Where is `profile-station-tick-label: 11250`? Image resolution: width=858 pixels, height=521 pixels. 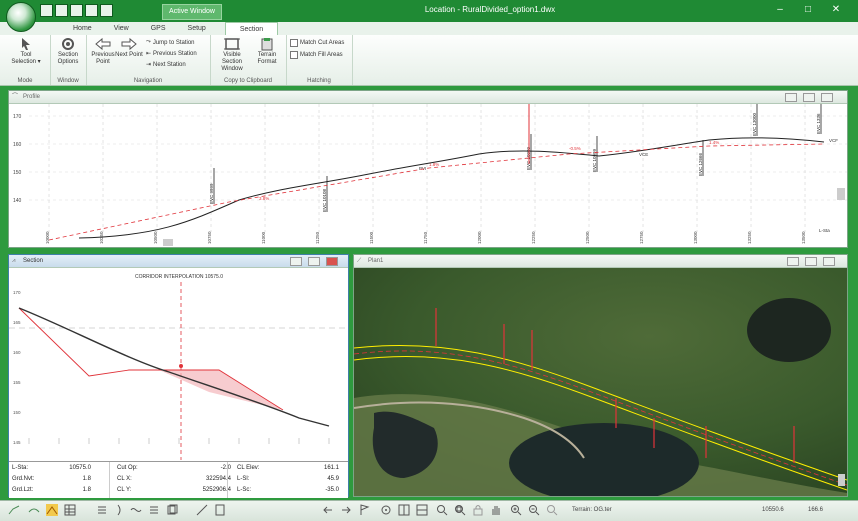 profile-station-tick-label: 11250 is located at coordinates (317, 237).